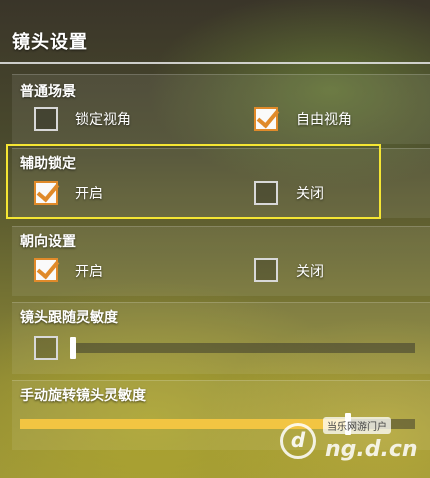 Image resolution: width=430 pixels, height=478 pixels. What do you see at coordinates (48, 242) in the screenshot?
I see `section-label: 朝向设置` at bounding box center [48, 242].